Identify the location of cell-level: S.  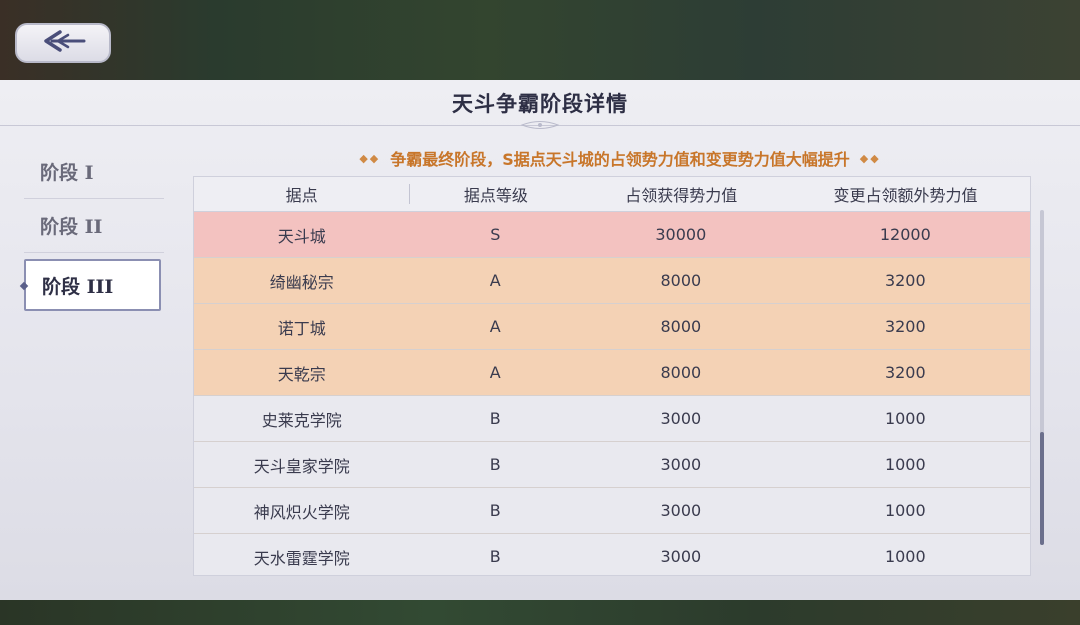
(495, 234).